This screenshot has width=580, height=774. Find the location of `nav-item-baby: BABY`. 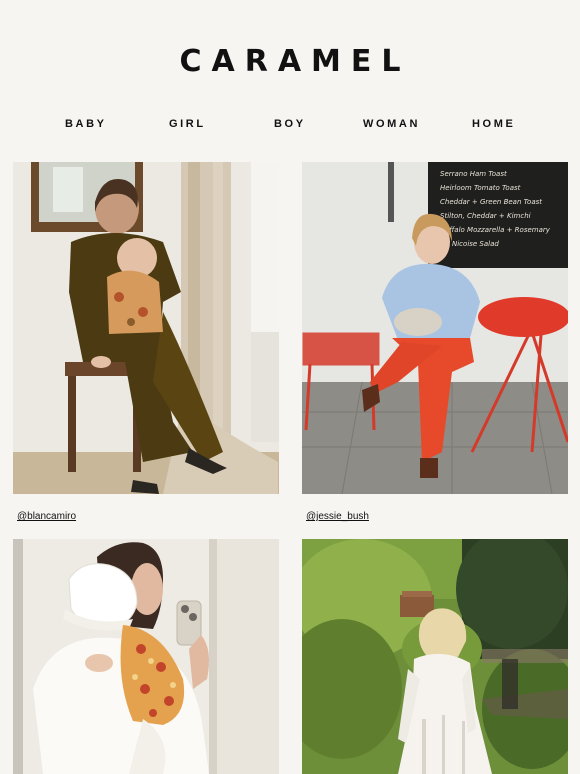

nav-item-baby: BABY is located at coordinates (86, 124).